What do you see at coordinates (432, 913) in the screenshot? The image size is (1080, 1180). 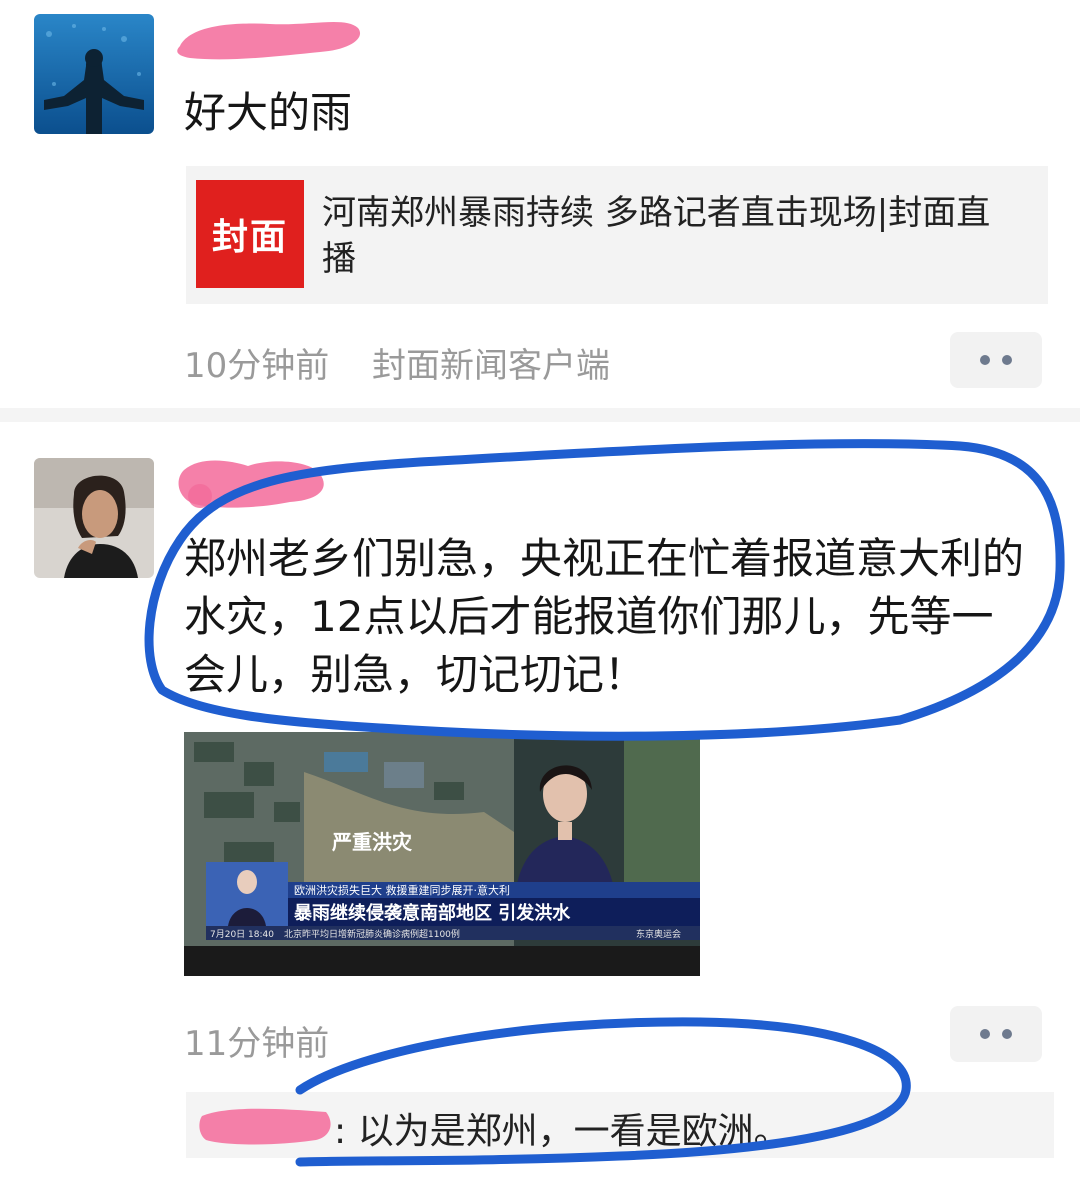 I see `news-ticker-main: 暴雨继续侵袭意南部地区 引发洪水` at bounding box center [432, 913].